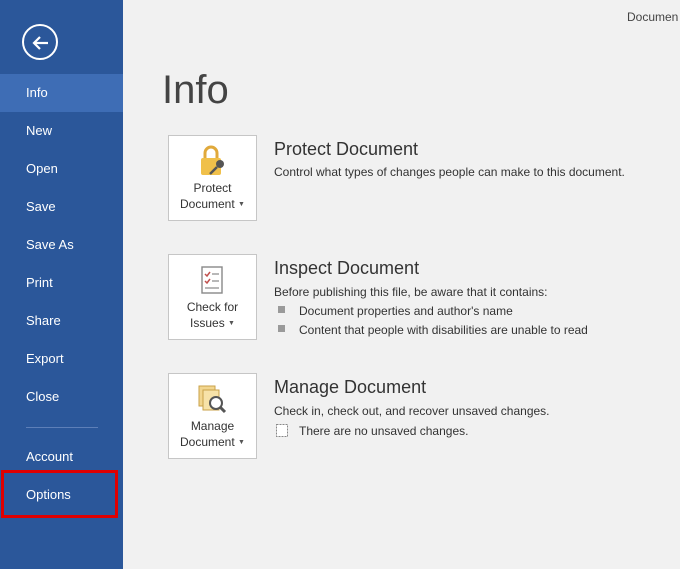 This screenshot has height=569, width=680. Describe the element at coordinates (346, 149) in the screenshot. I see `protect-document-title: Protect Document` at that location.